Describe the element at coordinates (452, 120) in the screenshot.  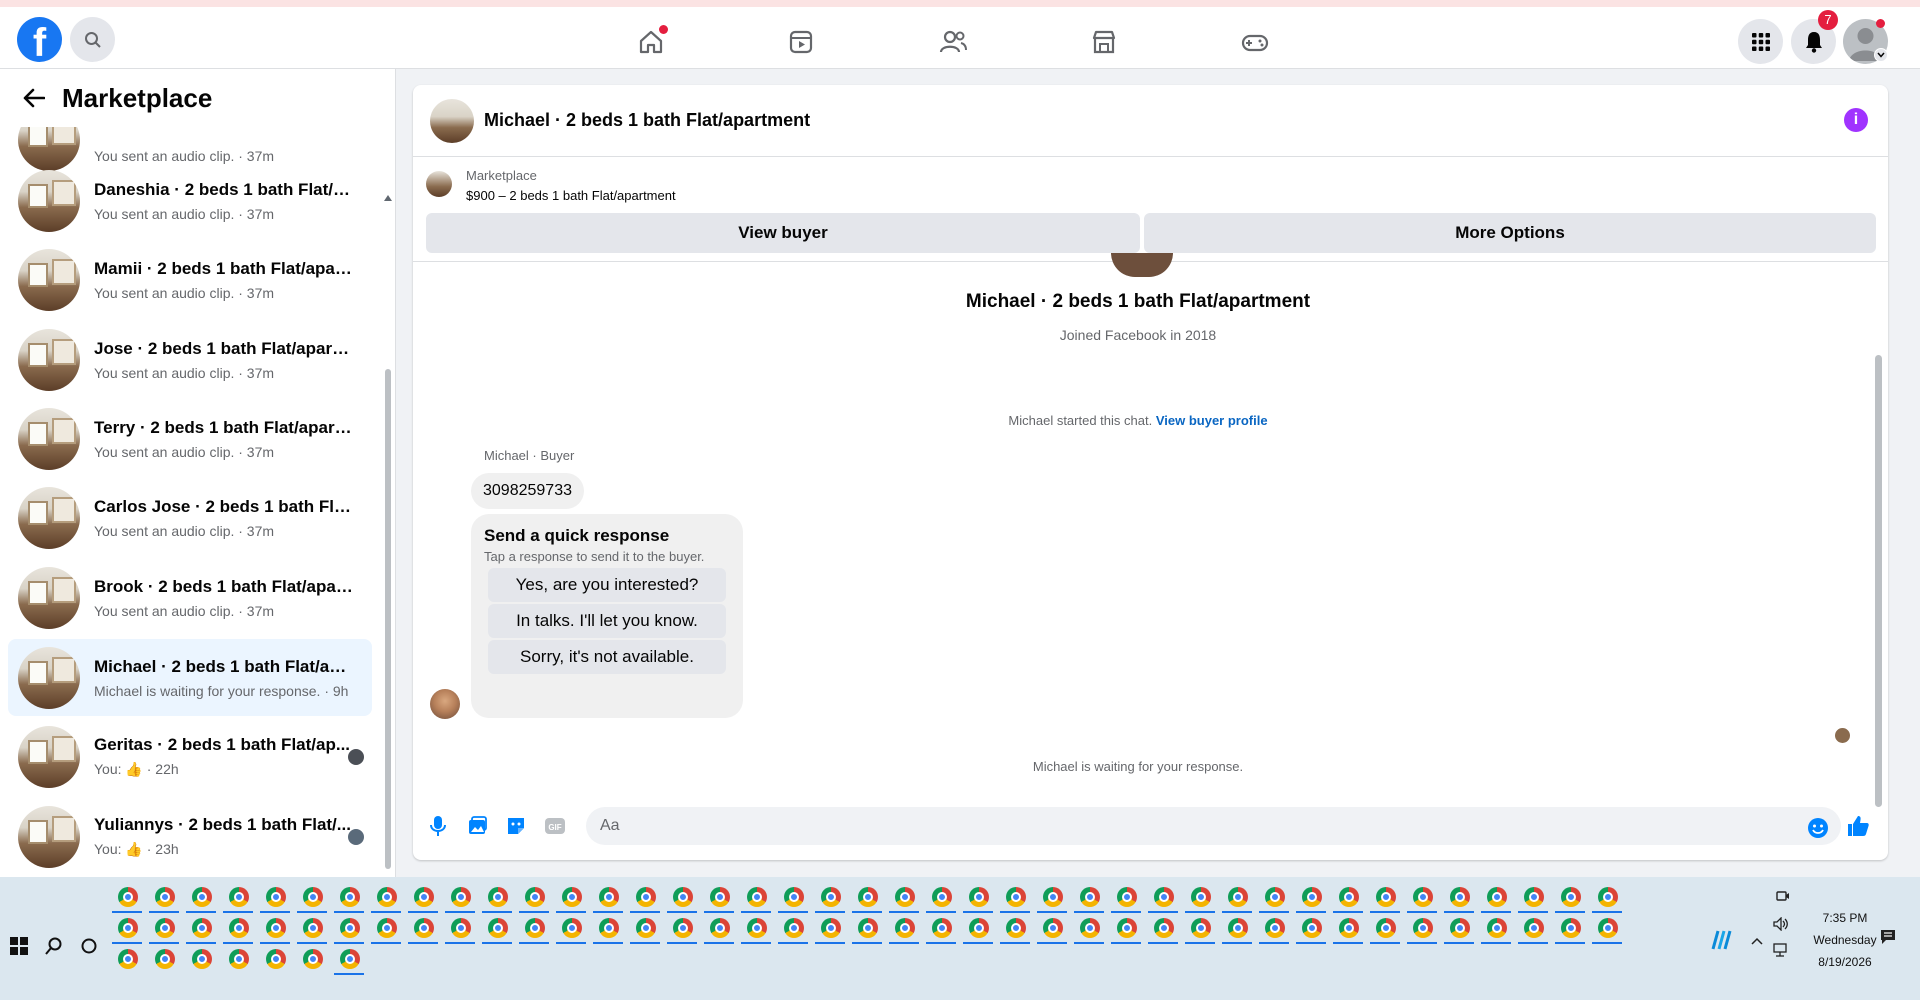
I see `chat-listing-avatar` at that location.